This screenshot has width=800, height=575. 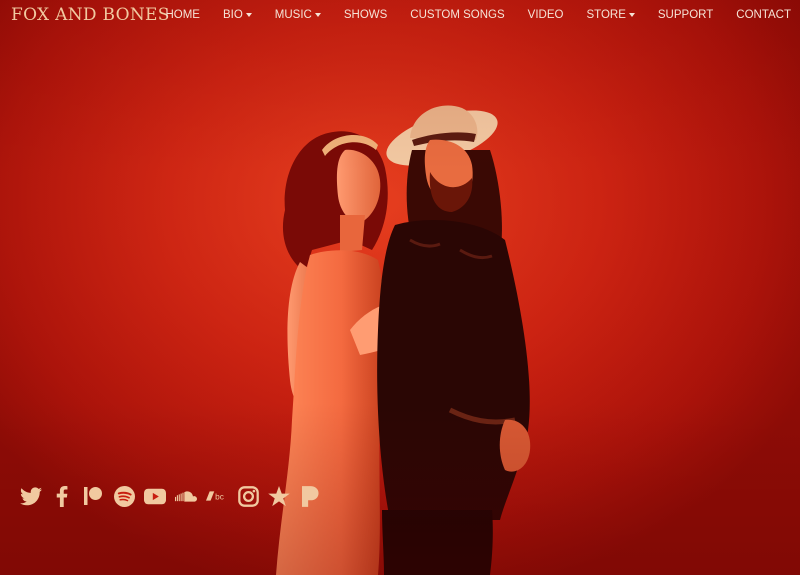 I want to click on nav-video-label: VIDEO, so click(x=545, y=15).